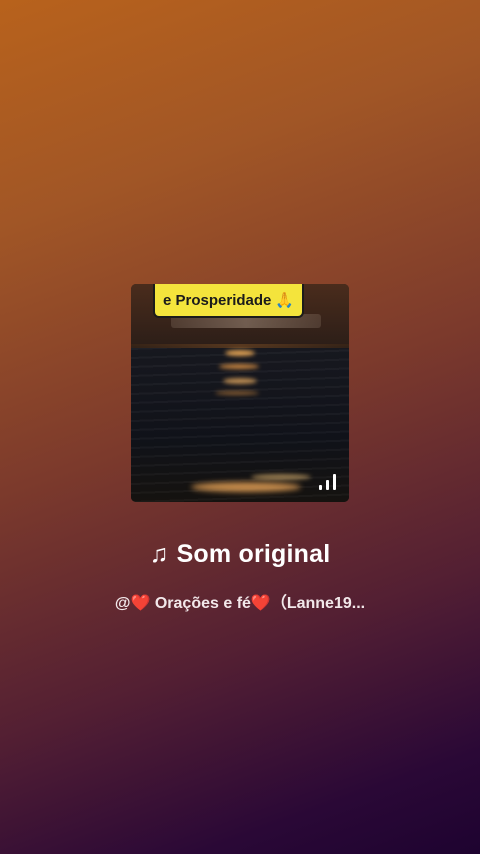  I want to click on music-note-icon: ♫, so click(159, 554).